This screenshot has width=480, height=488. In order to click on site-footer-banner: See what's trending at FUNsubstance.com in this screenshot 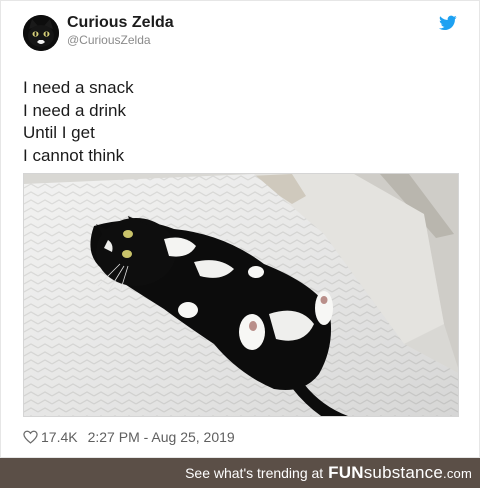, I will do `click(240, 473)`.